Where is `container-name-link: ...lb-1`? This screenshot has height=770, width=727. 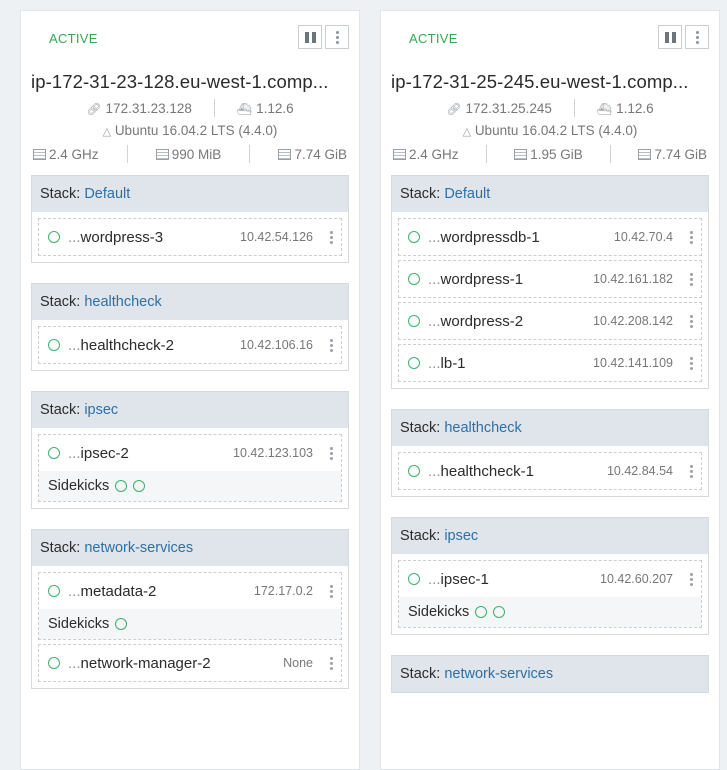
container-name-link: ...lb-1 is located at coordinates (447, 363).